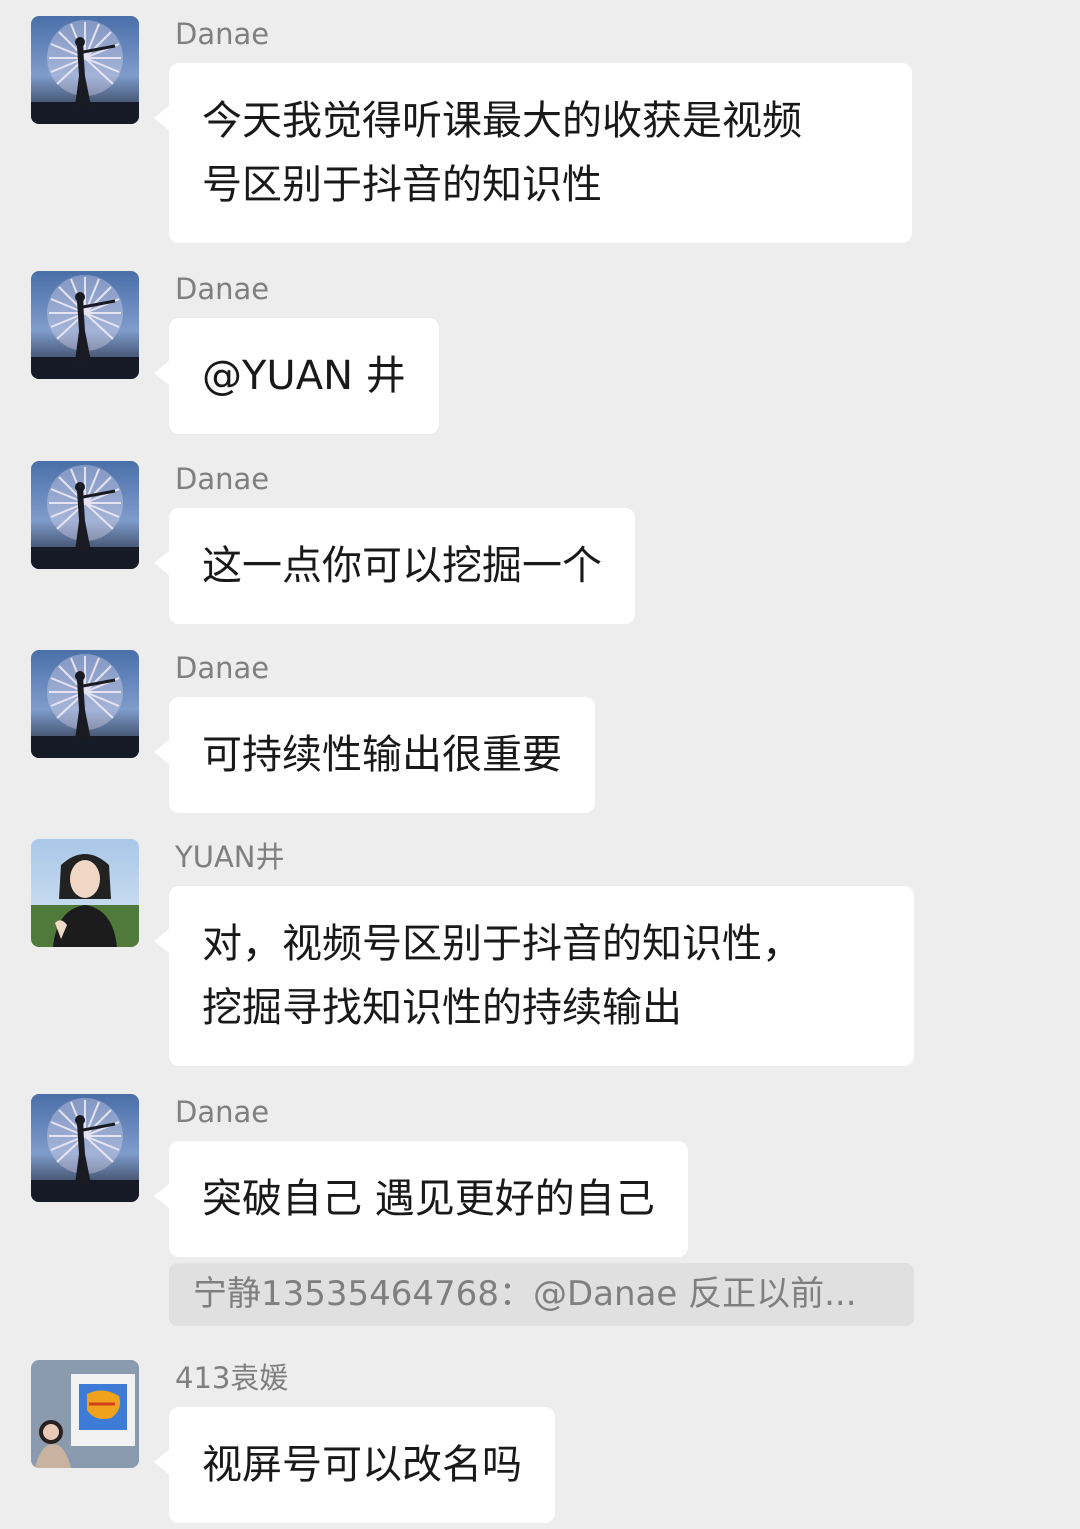 This screenshot has width=1080, height=1529. What do you see at coordinates (442, 1008) in the screenshot?
I see `message-line: 挖掘寻找知识性的持续输出` at bounding box center [442, 1008].